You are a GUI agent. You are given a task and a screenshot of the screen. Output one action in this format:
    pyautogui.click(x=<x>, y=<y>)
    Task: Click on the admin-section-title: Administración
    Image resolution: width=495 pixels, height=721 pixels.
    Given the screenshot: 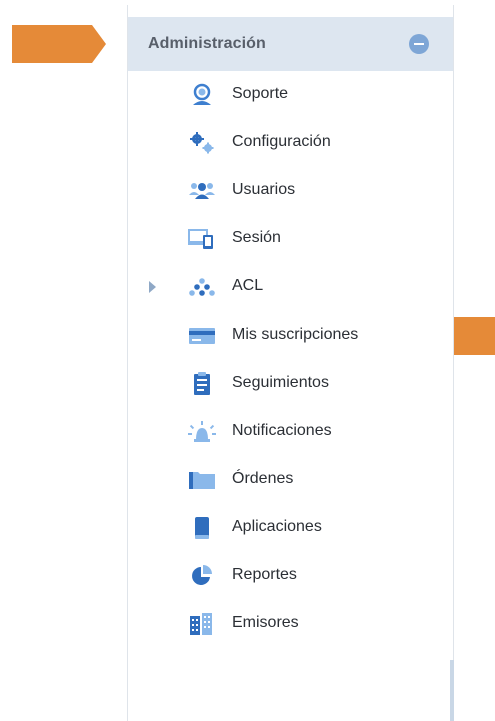 What is the action you would take?
    pyautogui.click(x=207, y=43)
    